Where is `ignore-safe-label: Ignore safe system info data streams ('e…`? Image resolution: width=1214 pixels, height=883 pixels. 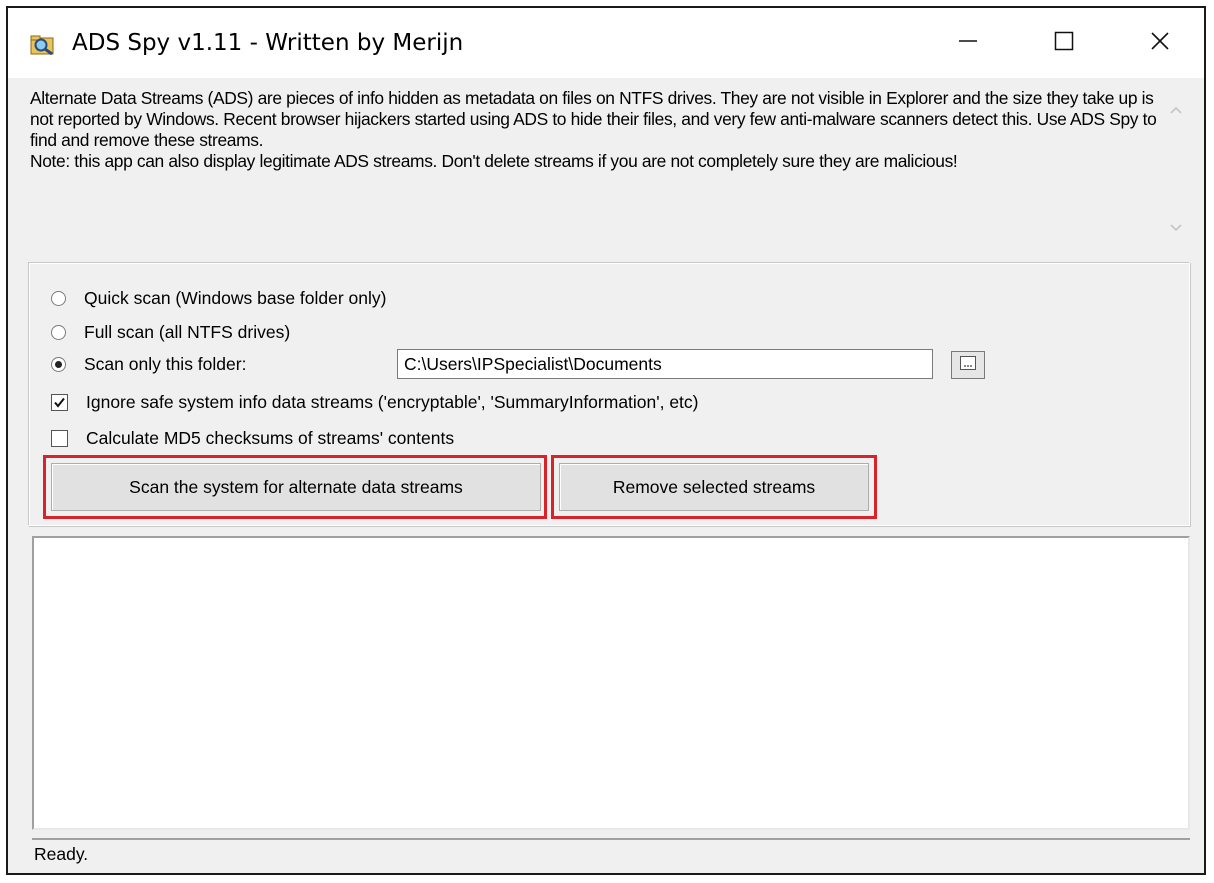
ignore-safe-label: Ignore safe system info data streams ('e… is located at coordinates (392, 401).